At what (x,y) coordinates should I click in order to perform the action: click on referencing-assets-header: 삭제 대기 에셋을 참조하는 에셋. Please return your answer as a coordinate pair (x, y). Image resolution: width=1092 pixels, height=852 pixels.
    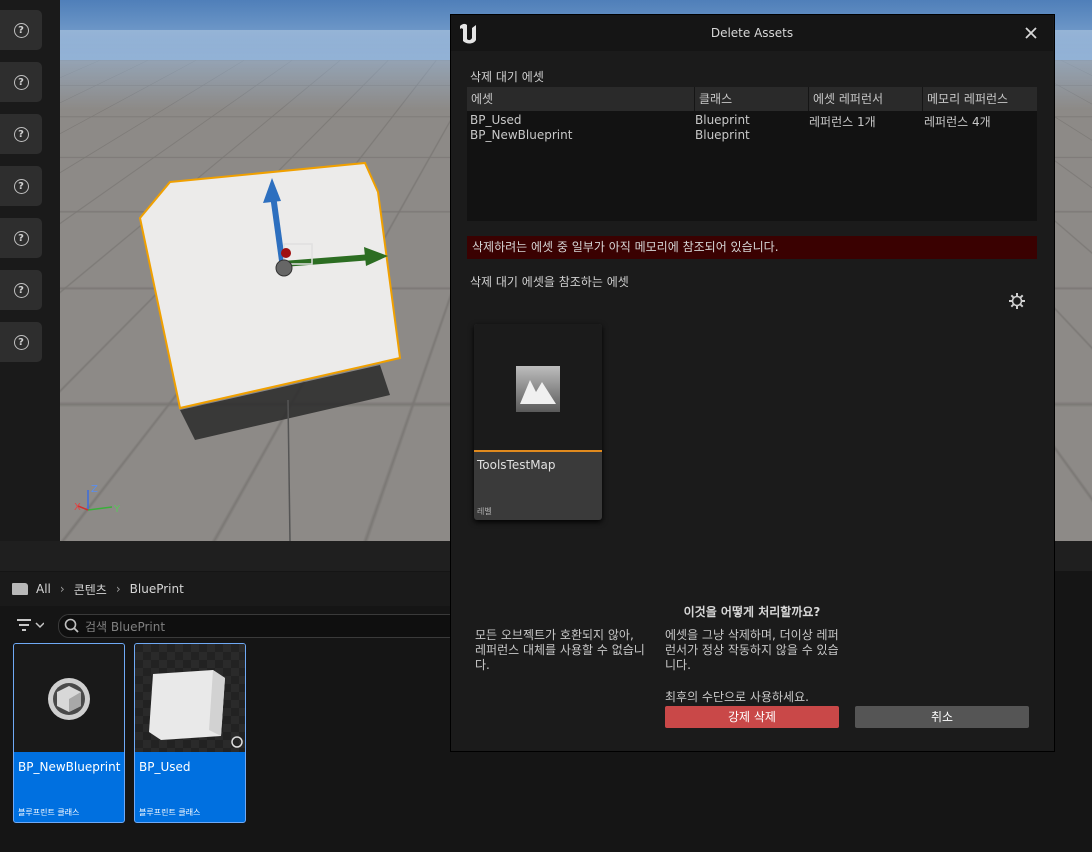
    Looking at the image, I should click on (549, 282).